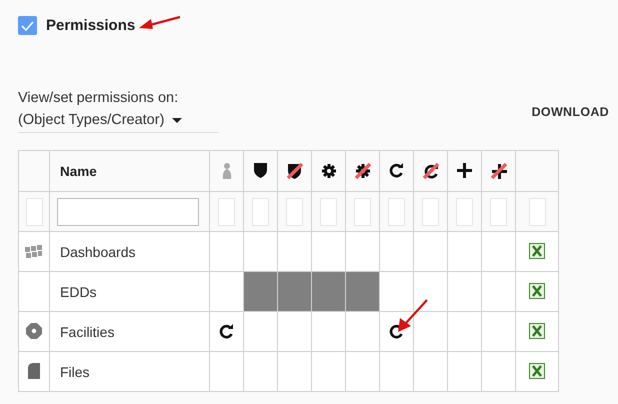  I want to click on column-header: Name, so click(130, 171).